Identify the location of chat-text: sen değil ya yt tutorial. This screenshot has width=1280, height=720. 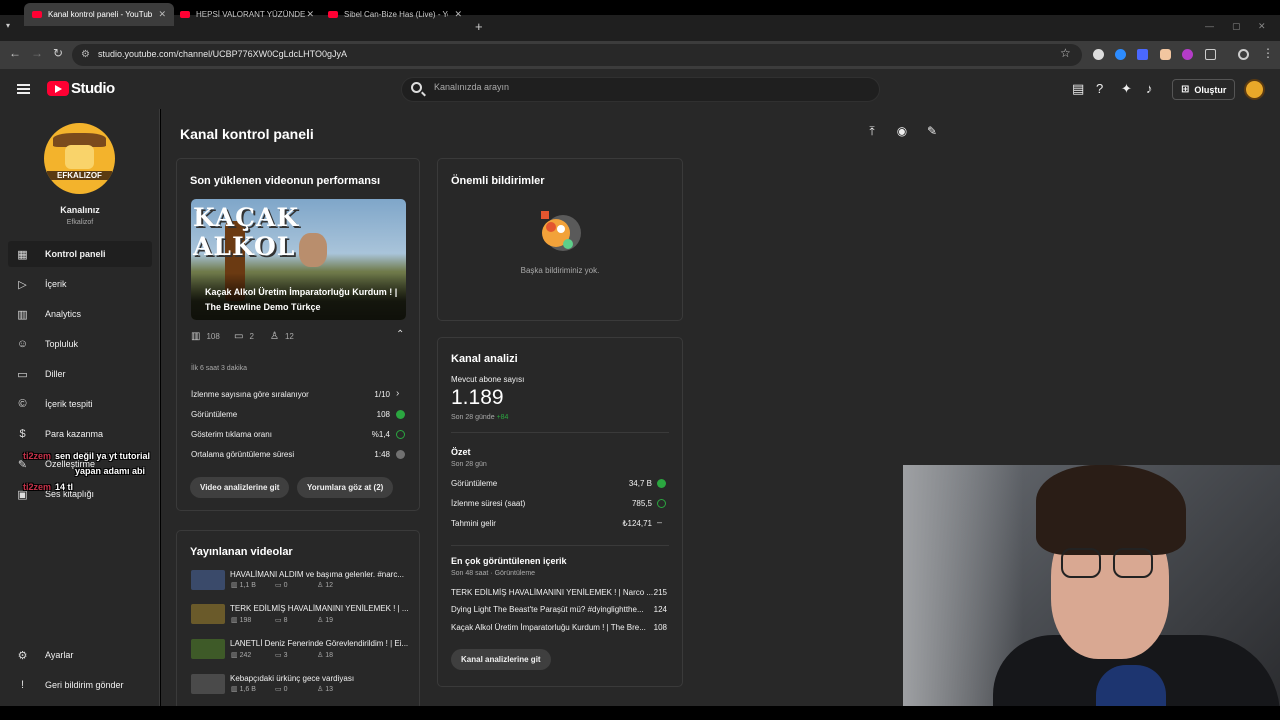
(103, 456).